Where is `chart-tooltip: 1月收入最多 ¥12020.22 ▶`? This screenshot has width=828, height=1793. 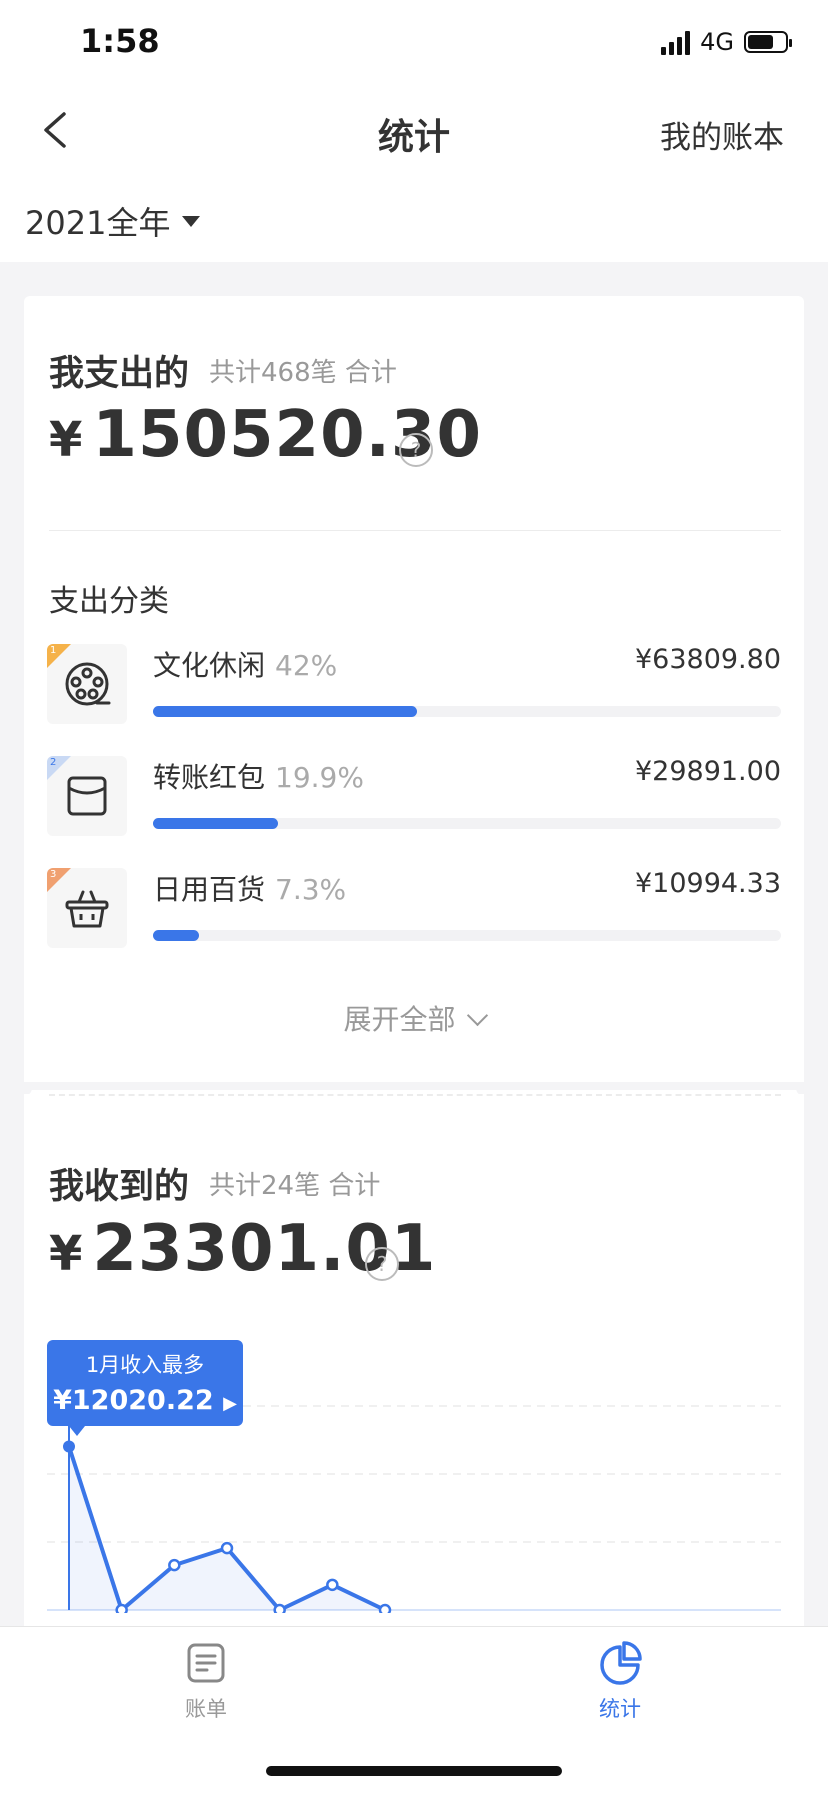
chart-tooltip: 1月收入最多 ¥12020.22 ▶ is located at coordinates (145, 1388).